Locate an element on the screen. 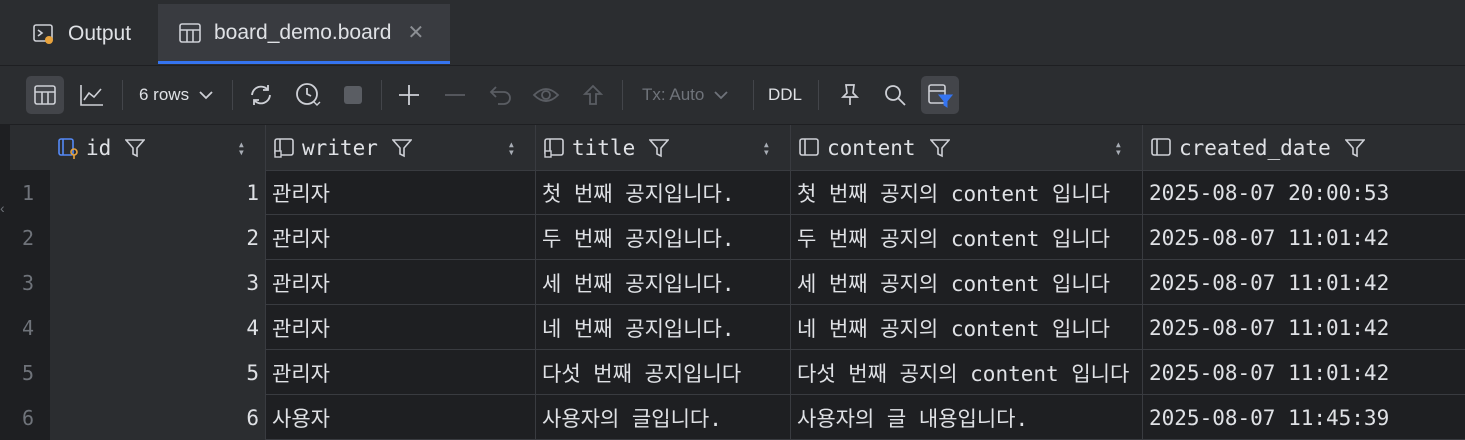  column-header-created-date: created_date is located at coordinates (1304, 147).